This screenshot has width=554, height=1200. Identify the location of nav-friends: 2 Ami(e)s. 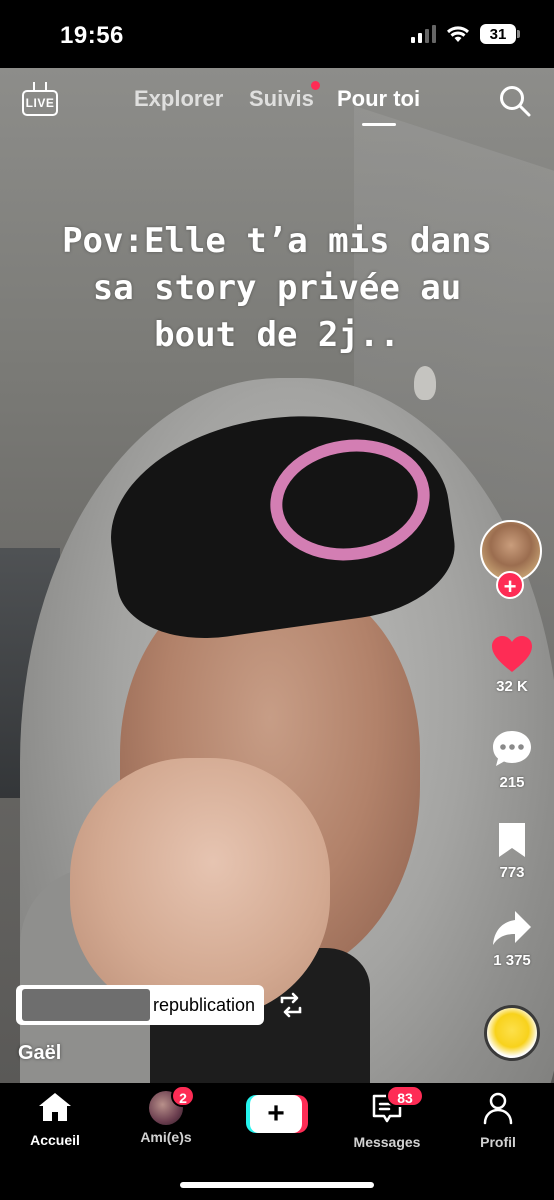
(166, 1115).